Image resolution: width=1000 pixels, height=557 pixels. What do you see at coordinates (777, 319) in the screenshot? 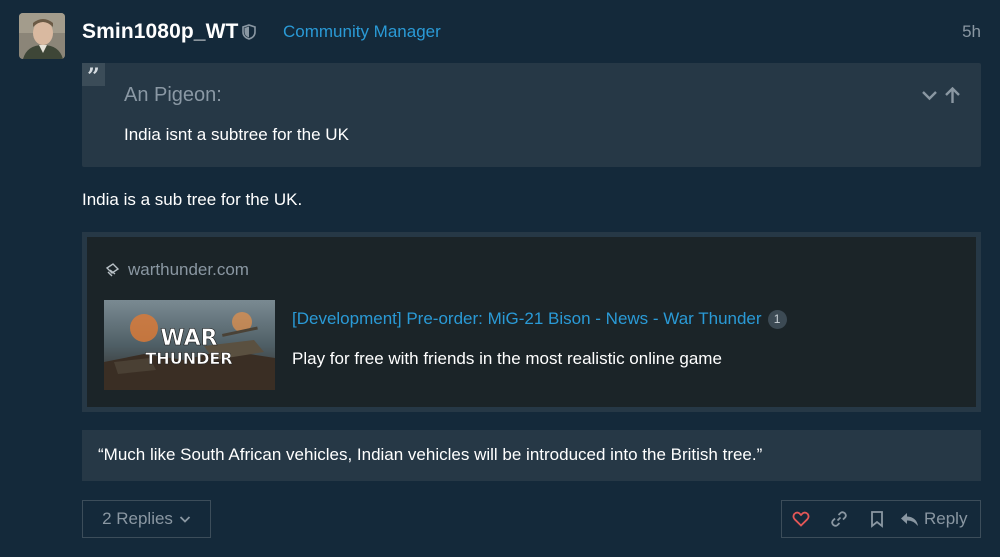
I see `click-count-badge: 1` at bounding box center [777, 319].